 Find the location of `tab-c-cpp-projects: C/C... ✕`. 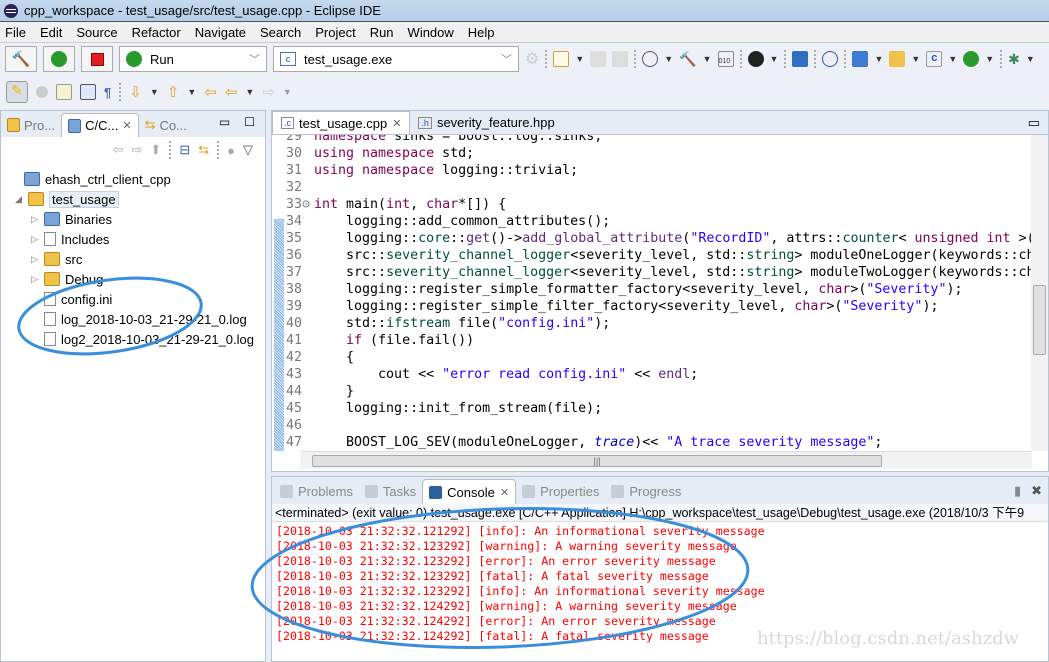

tab-c-cpp-projects: C/C... ✕ is located at coordinates (100, 125).